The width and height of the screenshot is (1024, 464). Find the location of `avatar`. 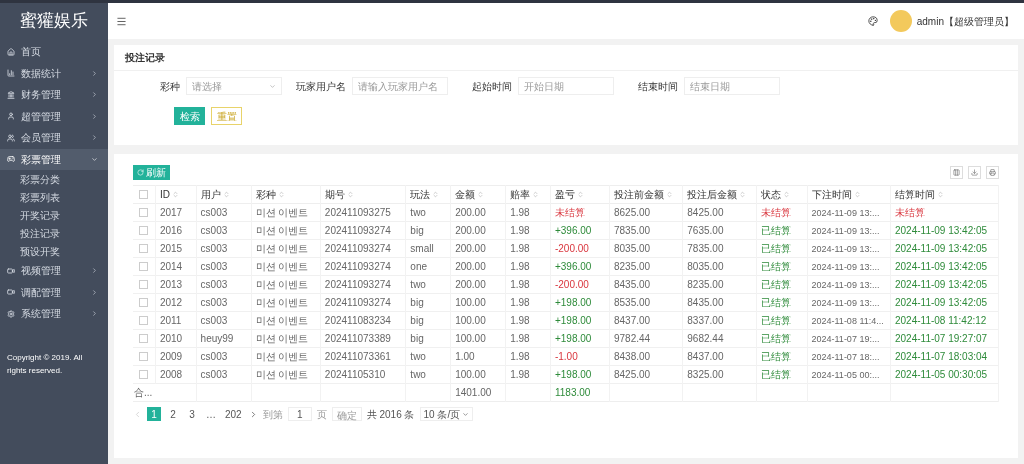

avatar is located at coordinates (900, 21).